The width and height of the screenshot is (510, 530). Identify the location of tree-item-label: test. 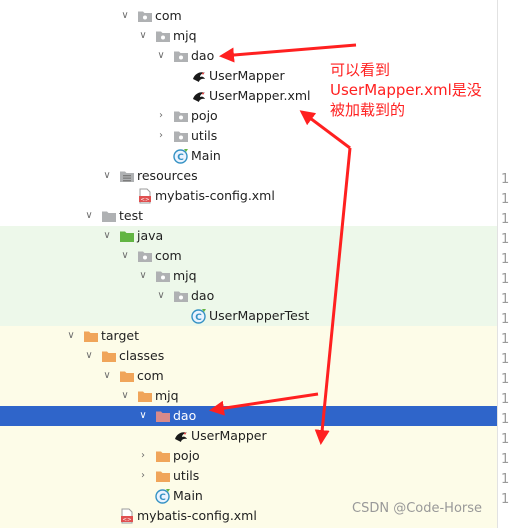
(131, 215).